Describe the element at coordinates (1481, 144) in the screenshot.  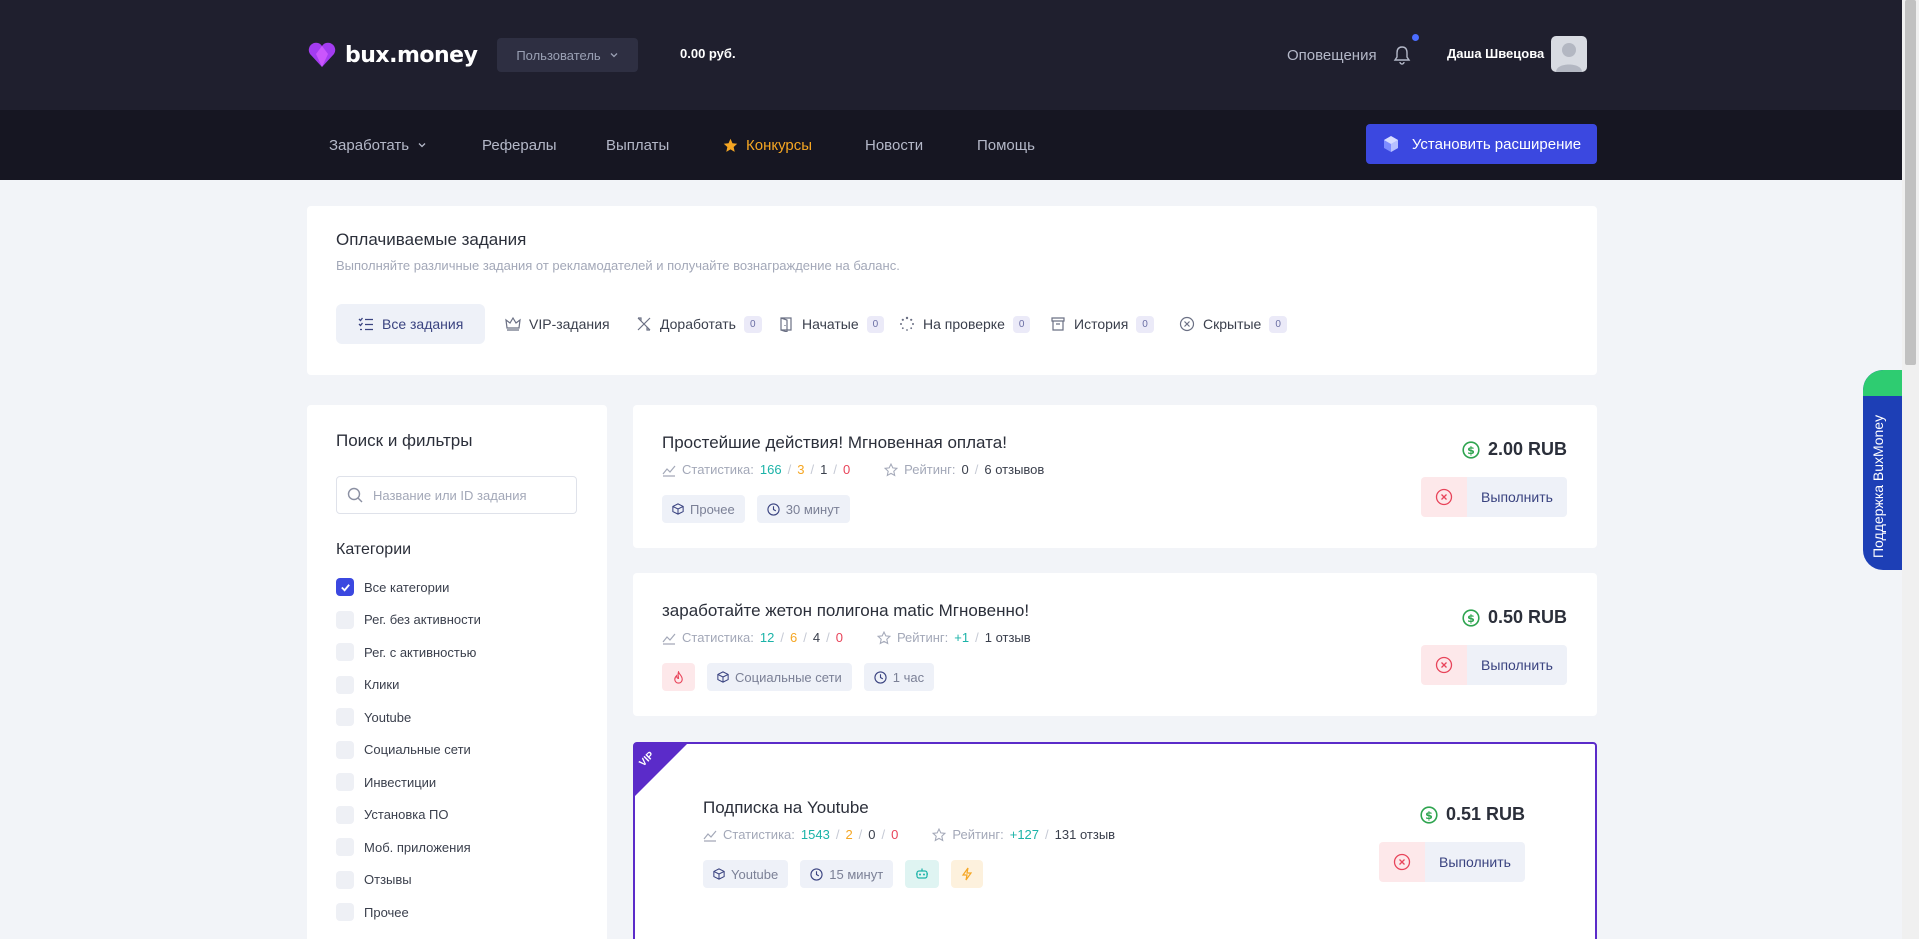
I see `install-extension-button: Установить расширение` at that location.